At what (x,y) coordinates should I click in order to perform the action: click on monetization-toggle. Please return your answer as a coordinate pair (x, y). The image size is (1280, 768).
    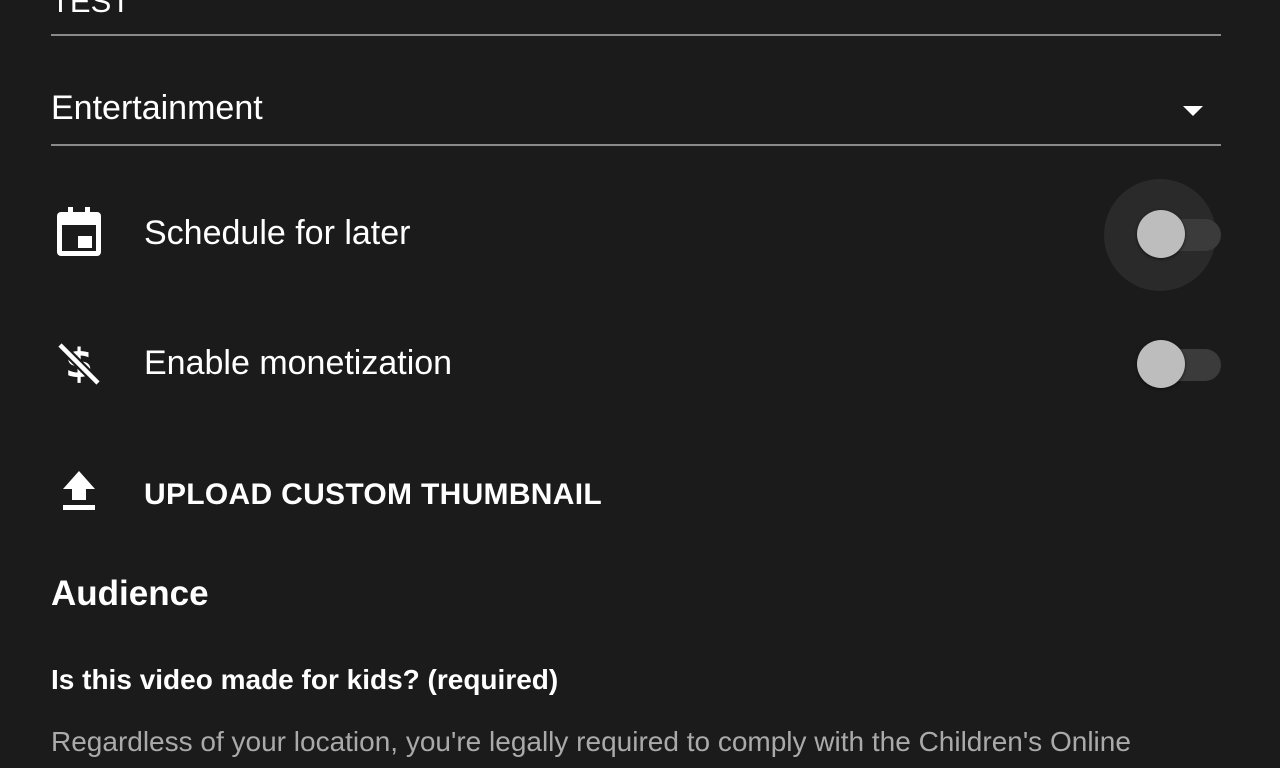
    Looking at the image, I should click on (1162, 365).